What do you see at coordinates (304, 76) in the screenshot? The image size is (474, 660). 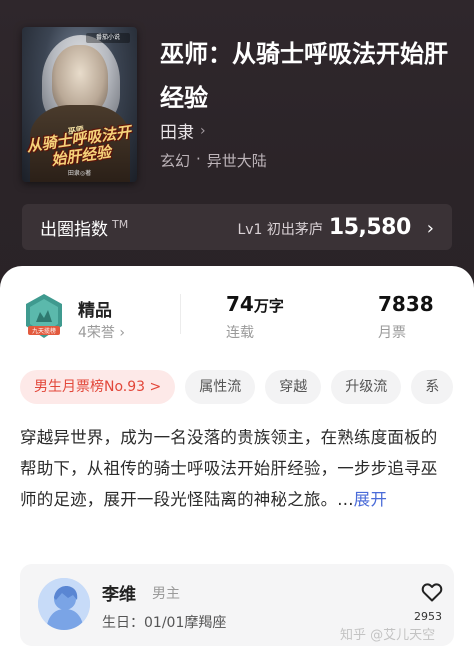 I see `book-title: 巫师：从骑士呼吸法开始肝经验` at bounding box center [304, 76].